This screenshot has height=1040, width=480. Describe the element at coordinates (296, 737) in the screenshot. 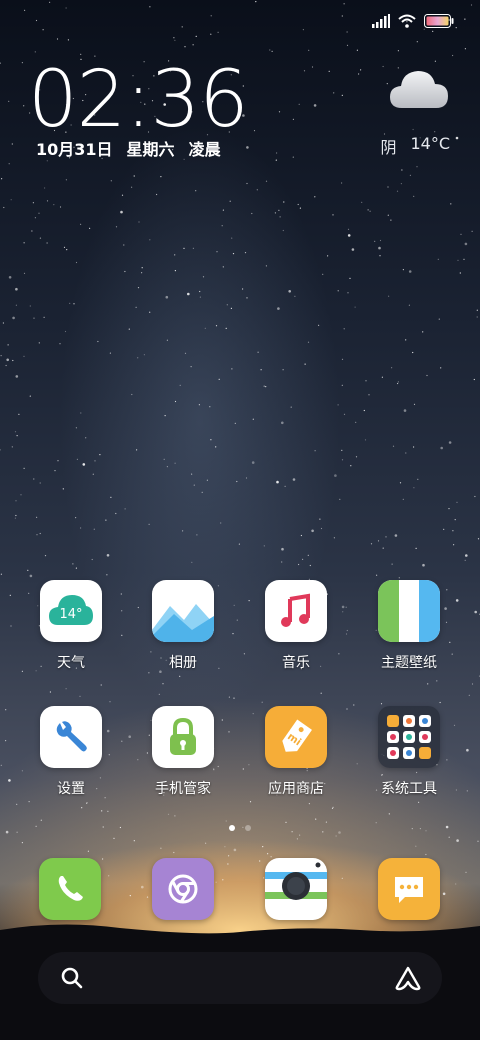

I see `app-store-icon: mi` at that location.